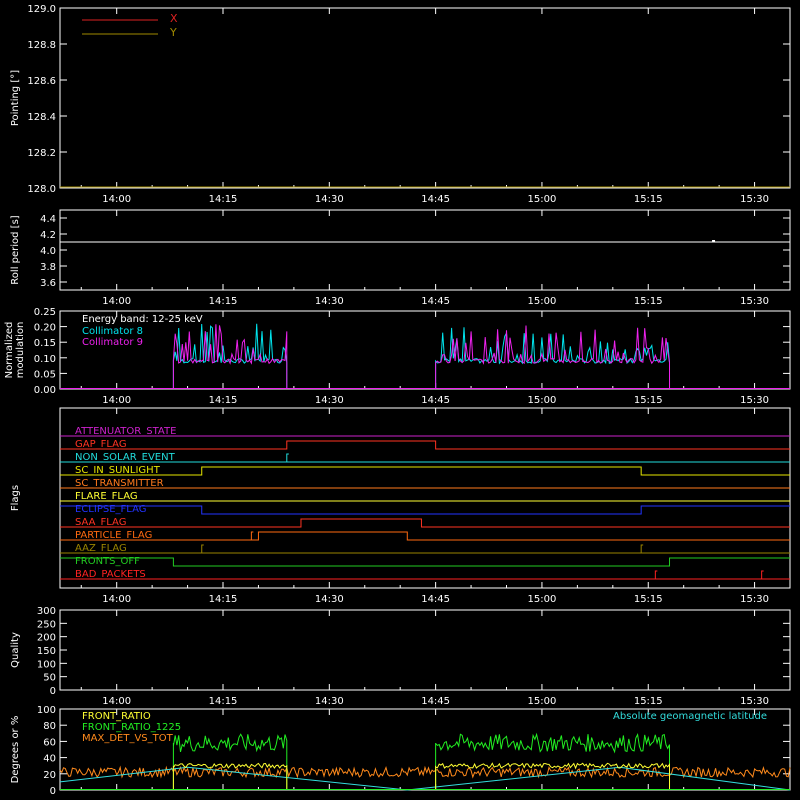 This screenshot has height=800, width=800. I want to click on y-axis-label: Quality, so click(15, 650).